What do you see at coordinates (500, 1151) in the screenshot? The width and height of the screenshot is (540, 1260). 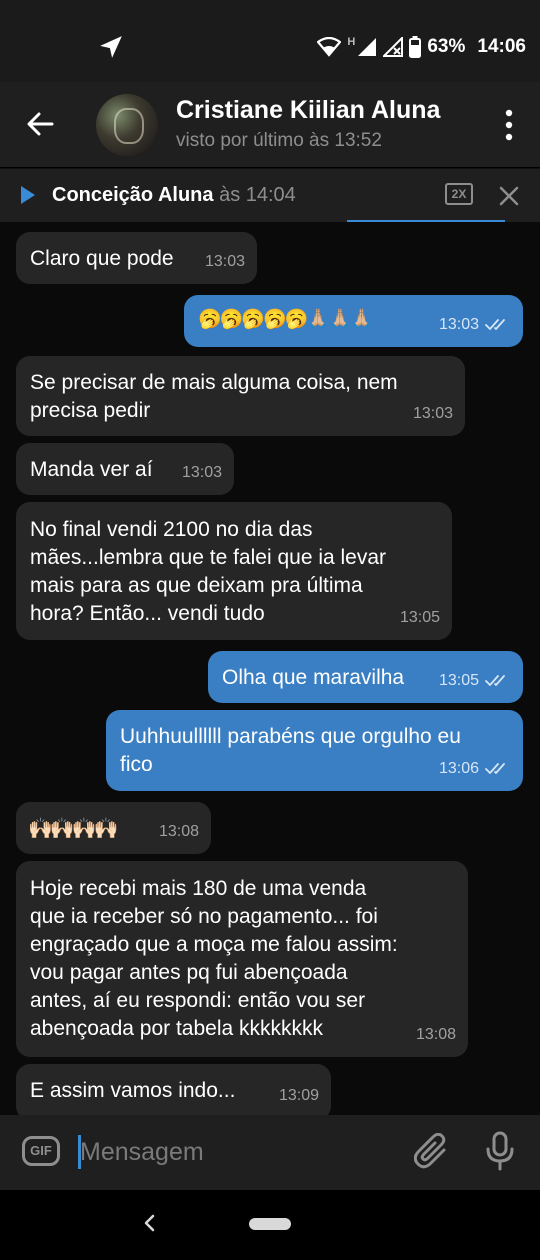 I see `microphone-icon` at bounding box center [500, 1151].